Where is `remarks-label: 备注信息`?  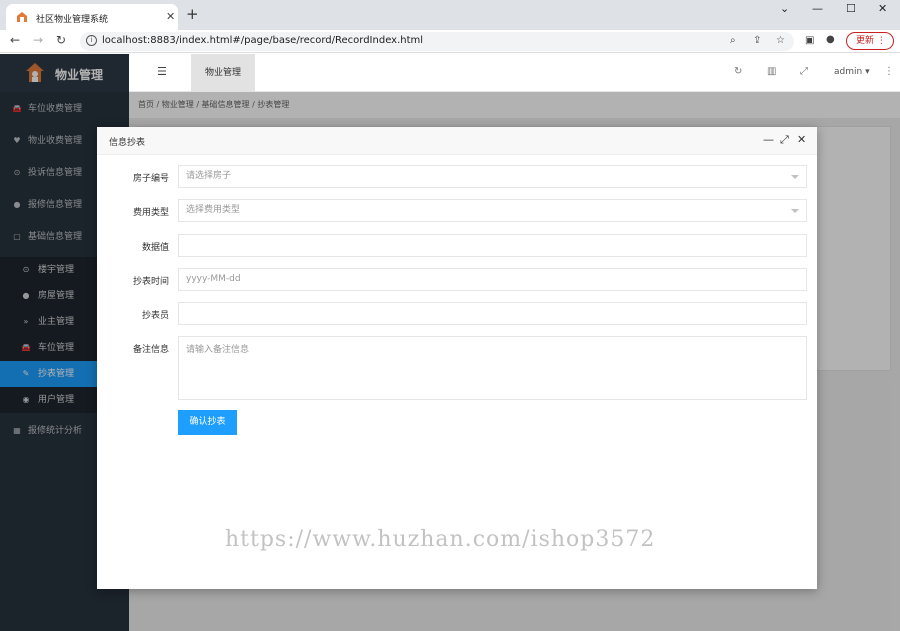 remarks-label: 备注信息 is located at coordinates (150, 350).